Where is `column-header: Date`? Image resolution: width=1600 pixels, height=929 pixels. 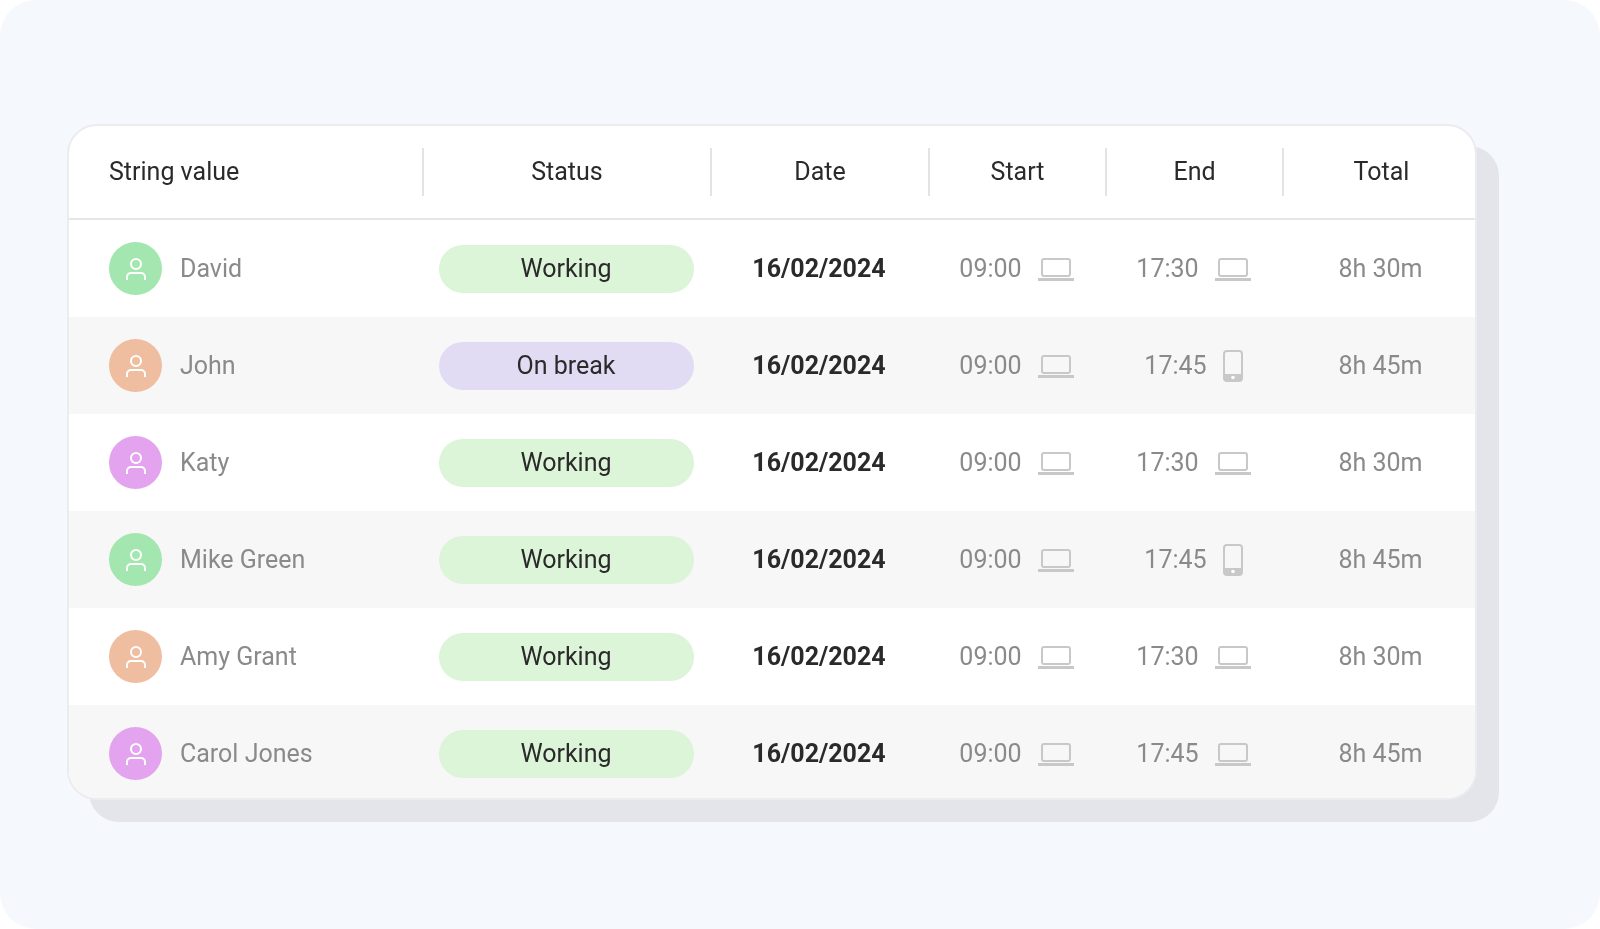 column-header: Date is located at coordinates (820, 172).